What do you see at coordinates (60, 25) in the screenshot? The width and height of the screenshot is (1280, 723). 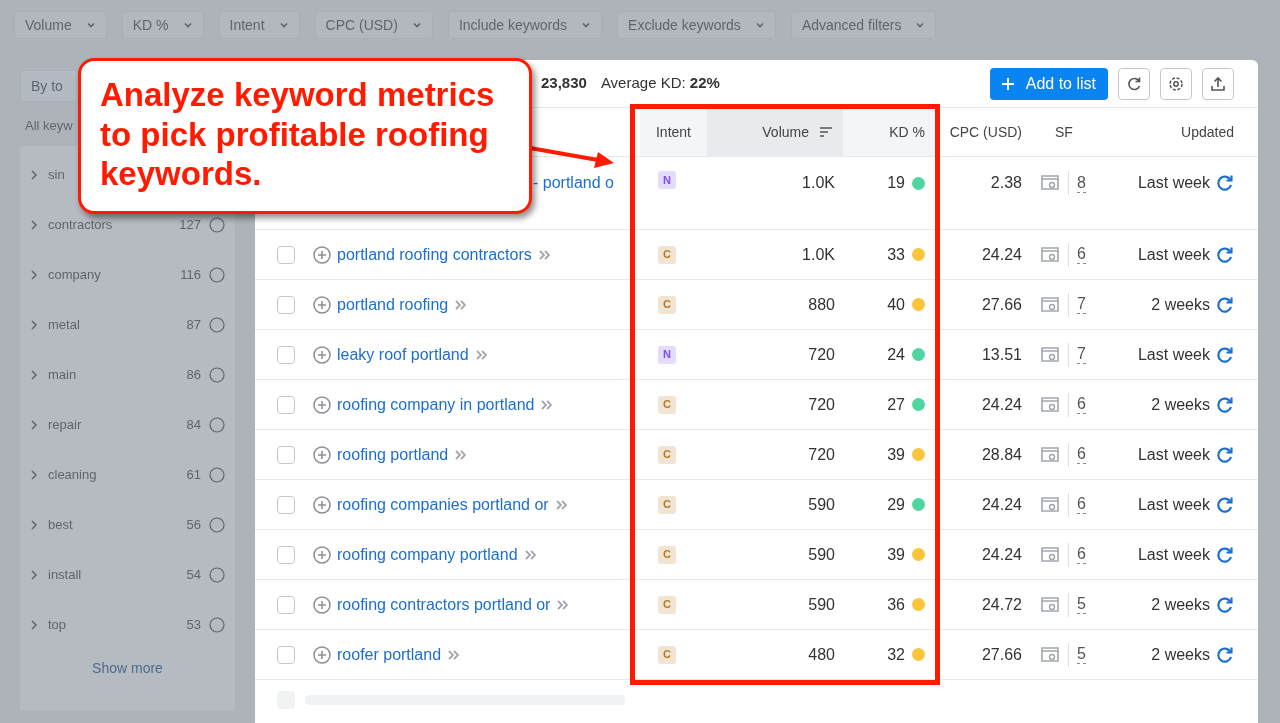 I see `filter-dropdown: Volume` at bounding box center [60, 25].